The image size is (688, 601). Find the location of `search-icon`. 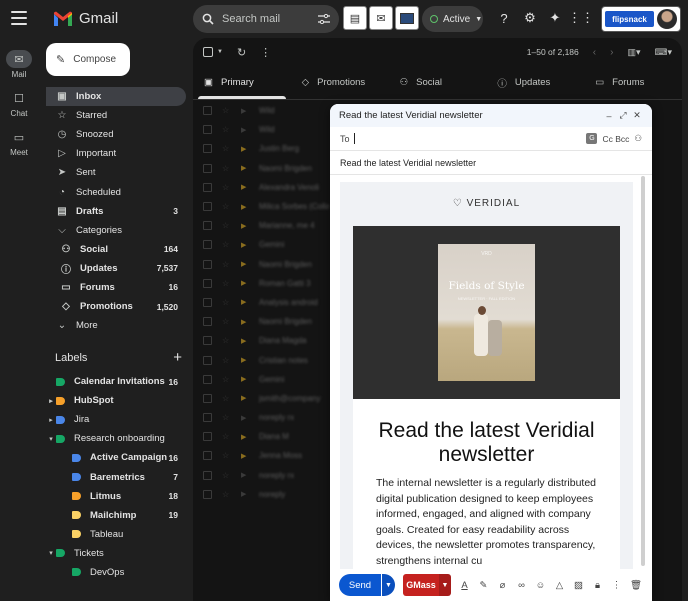

search-icon is located at coordinates (208, 19).